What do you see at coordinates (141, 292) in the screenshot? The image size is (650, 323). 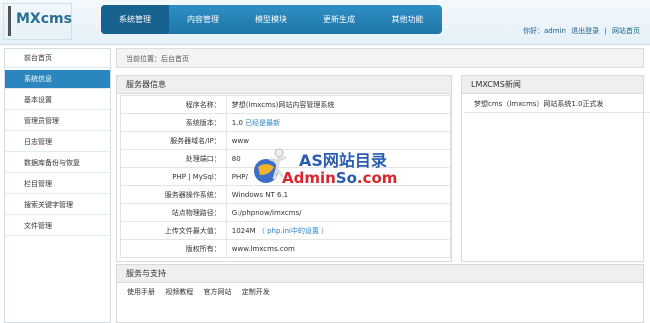 I see `manual-link: 使用手册` at bounding box center [141, 292].